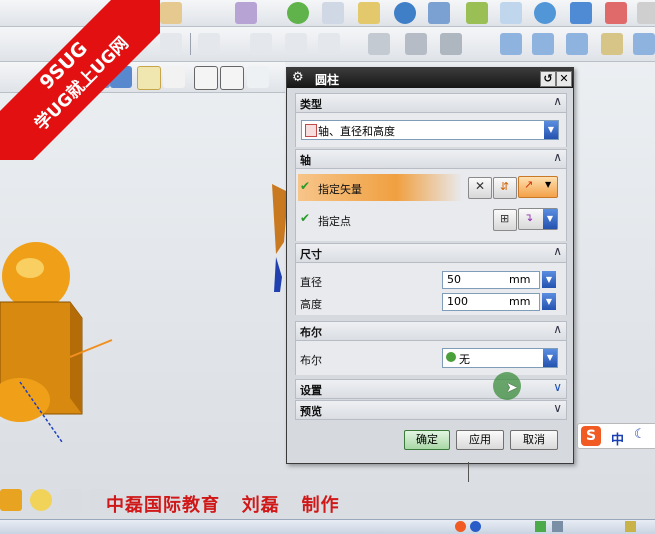 The width and height of the screenshot is (655, 534). What do you see at coordinates (41, 500) in the screenshot?
I see `bottom-icon-chain` at bounding box center [41, 500].